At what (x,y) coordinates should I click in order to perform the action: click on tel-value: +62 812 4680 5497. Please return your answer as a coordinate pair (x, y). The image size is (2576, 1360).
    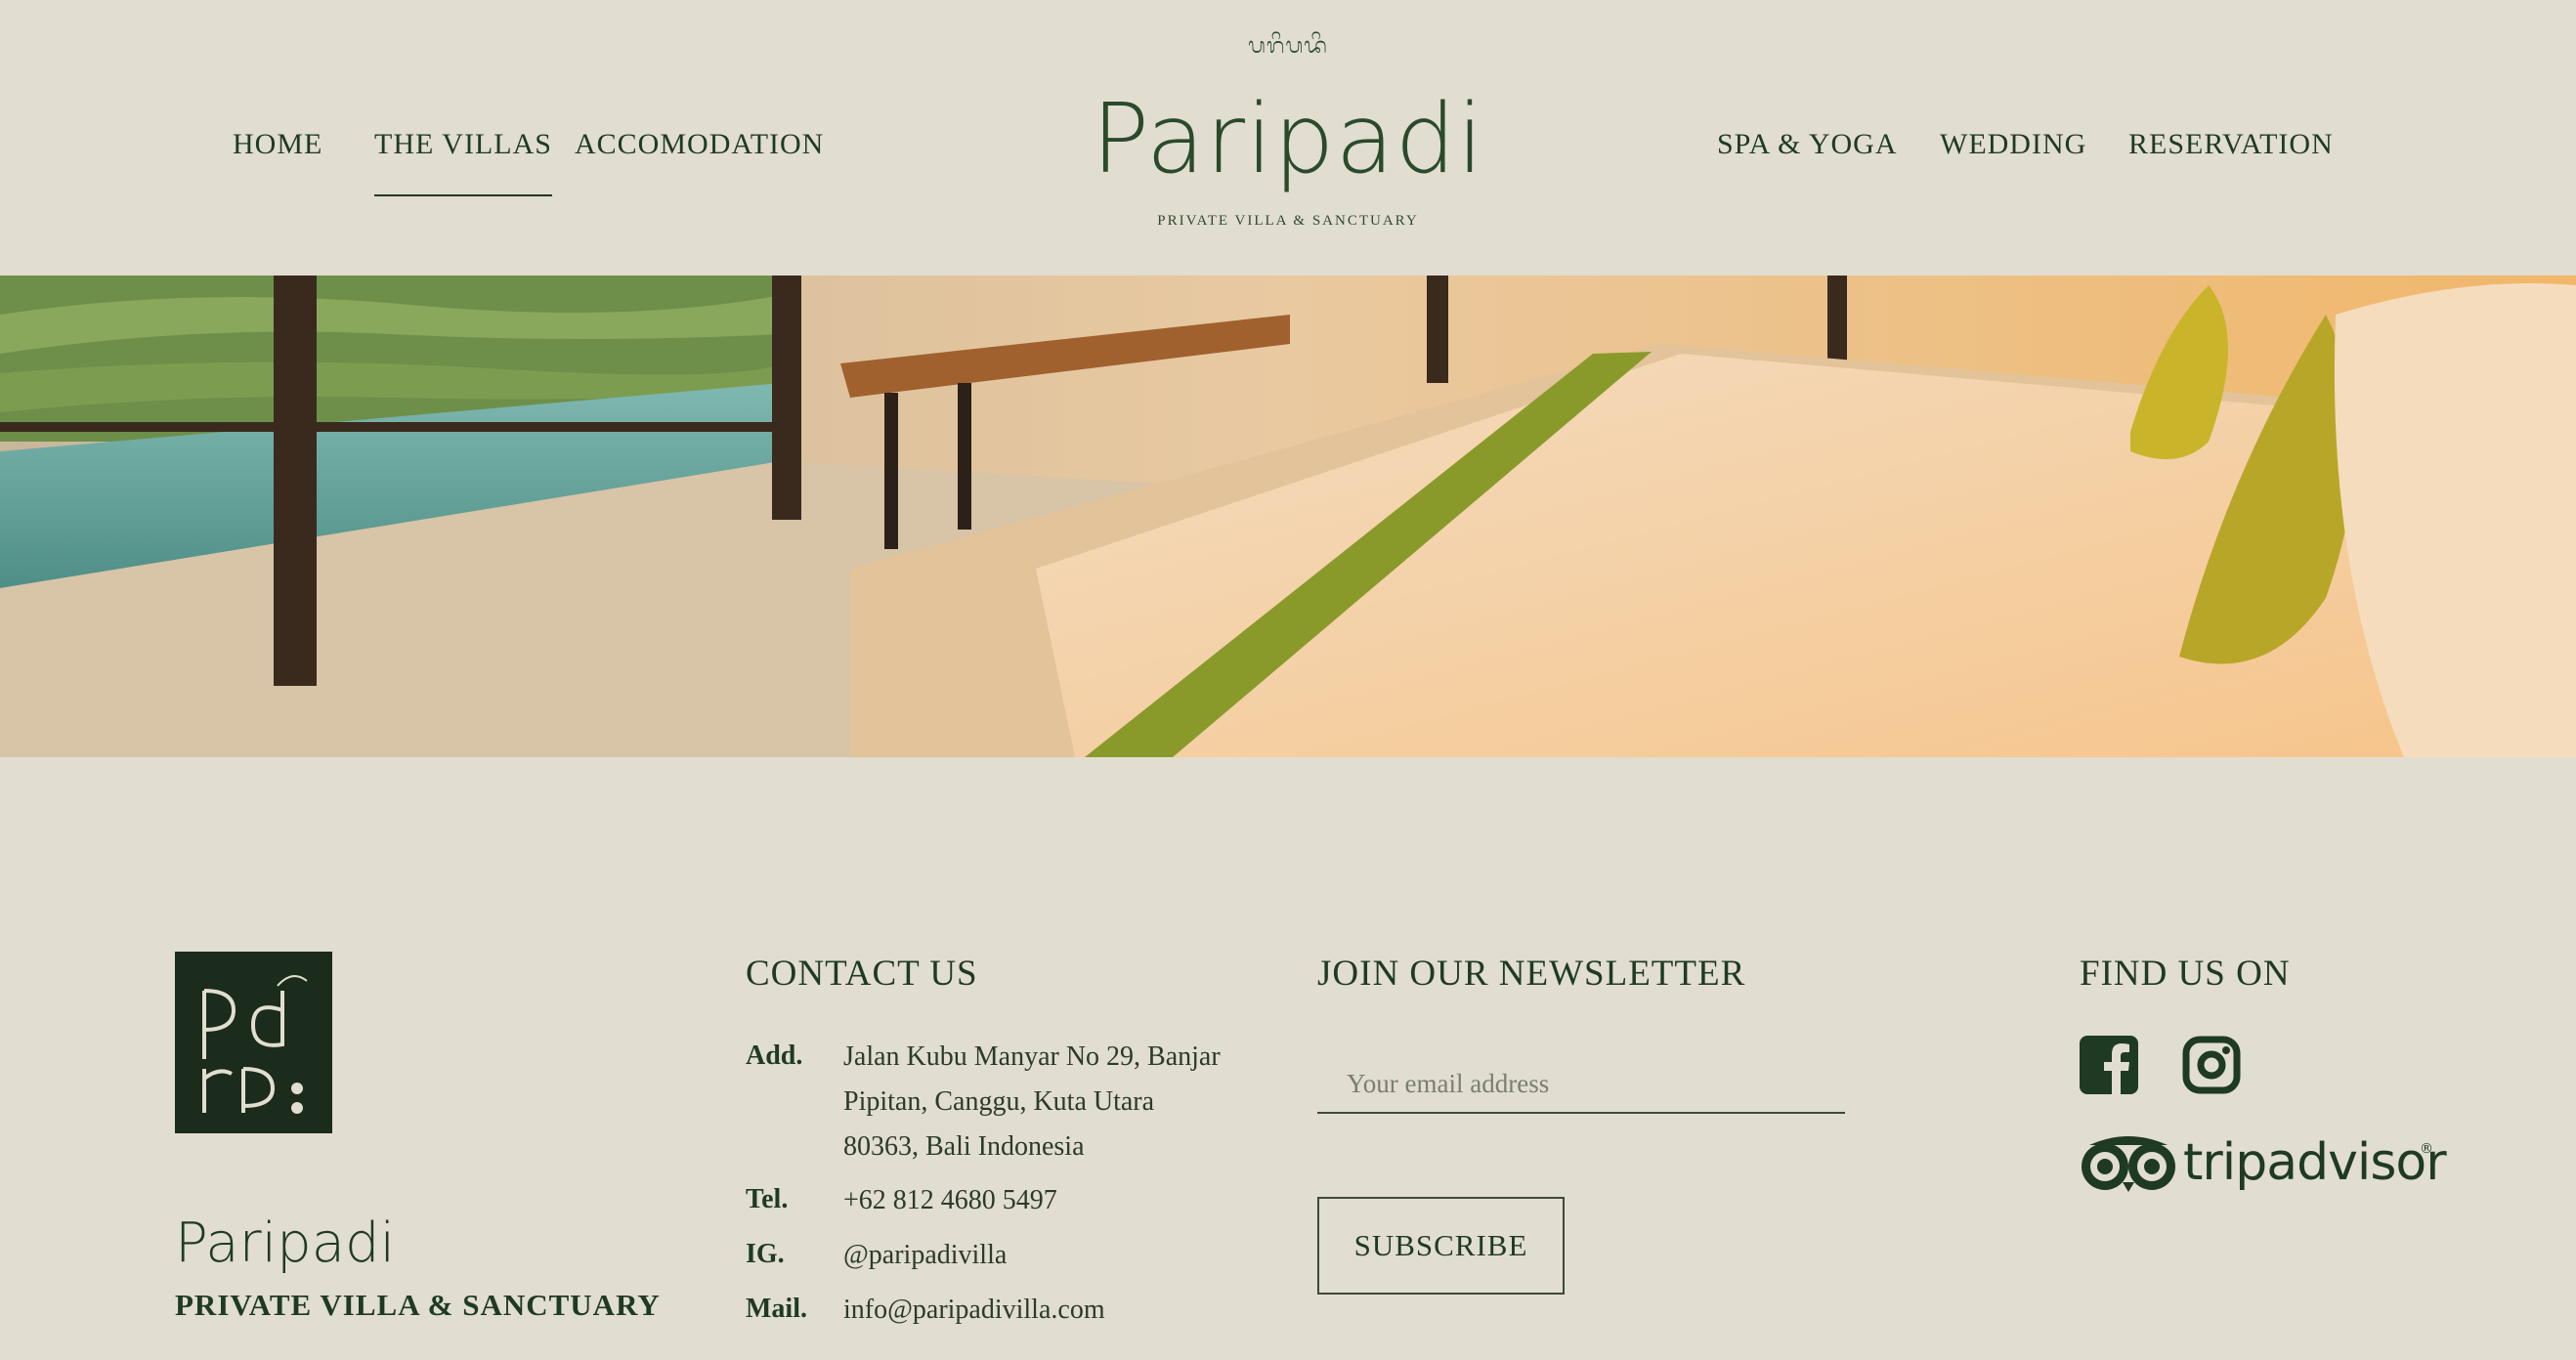
    Looking at the image, I should click on (950, 1200).